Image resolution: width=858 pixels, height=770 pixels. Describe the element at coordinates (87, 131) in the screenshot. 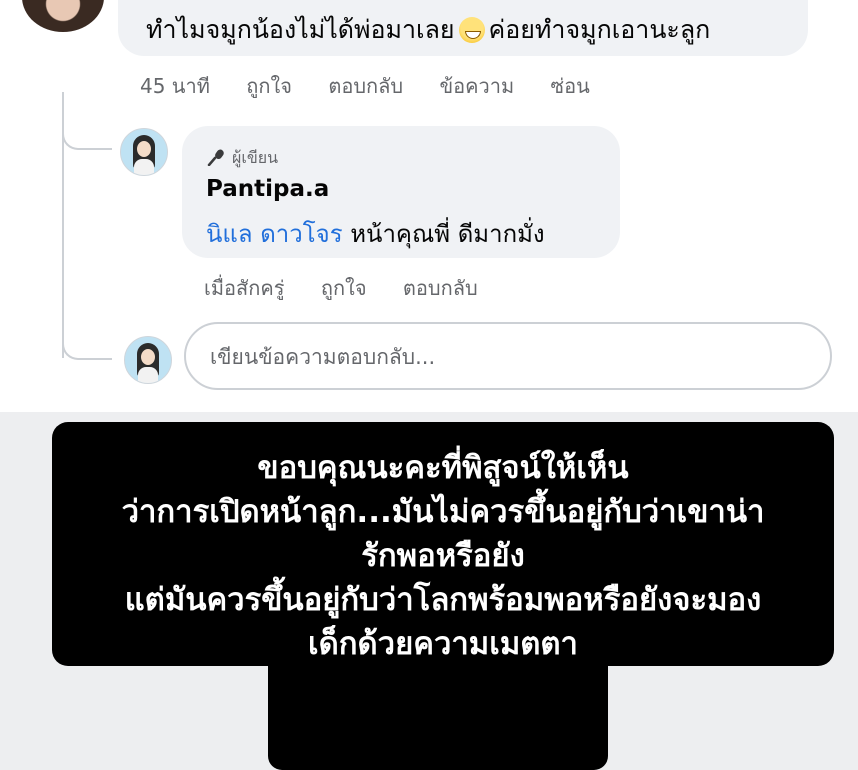

I see `thread-branch-reply` at that location.